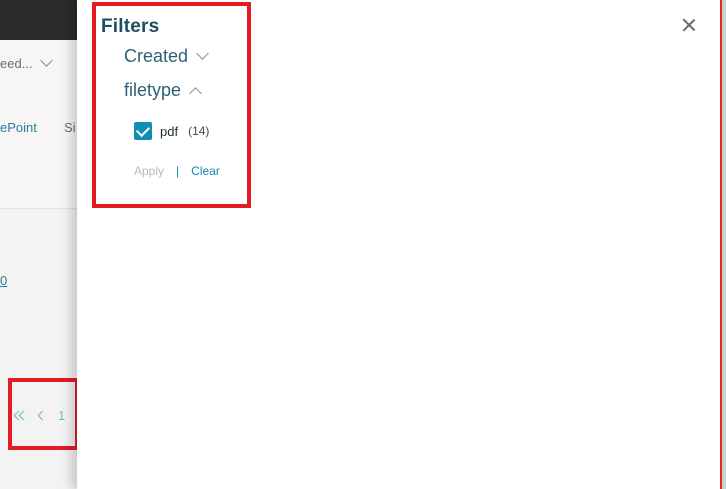 This screenshot has width=726, height=489. Describe the element at coordinates (153, 90) in the screenshot. I see `facet-filetype-label: filetype` at that location.